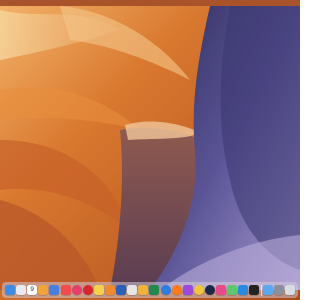 Image resolution: width=320 pixels, height=300 pixels. I want to click on excel-icon, so click(154, 290).